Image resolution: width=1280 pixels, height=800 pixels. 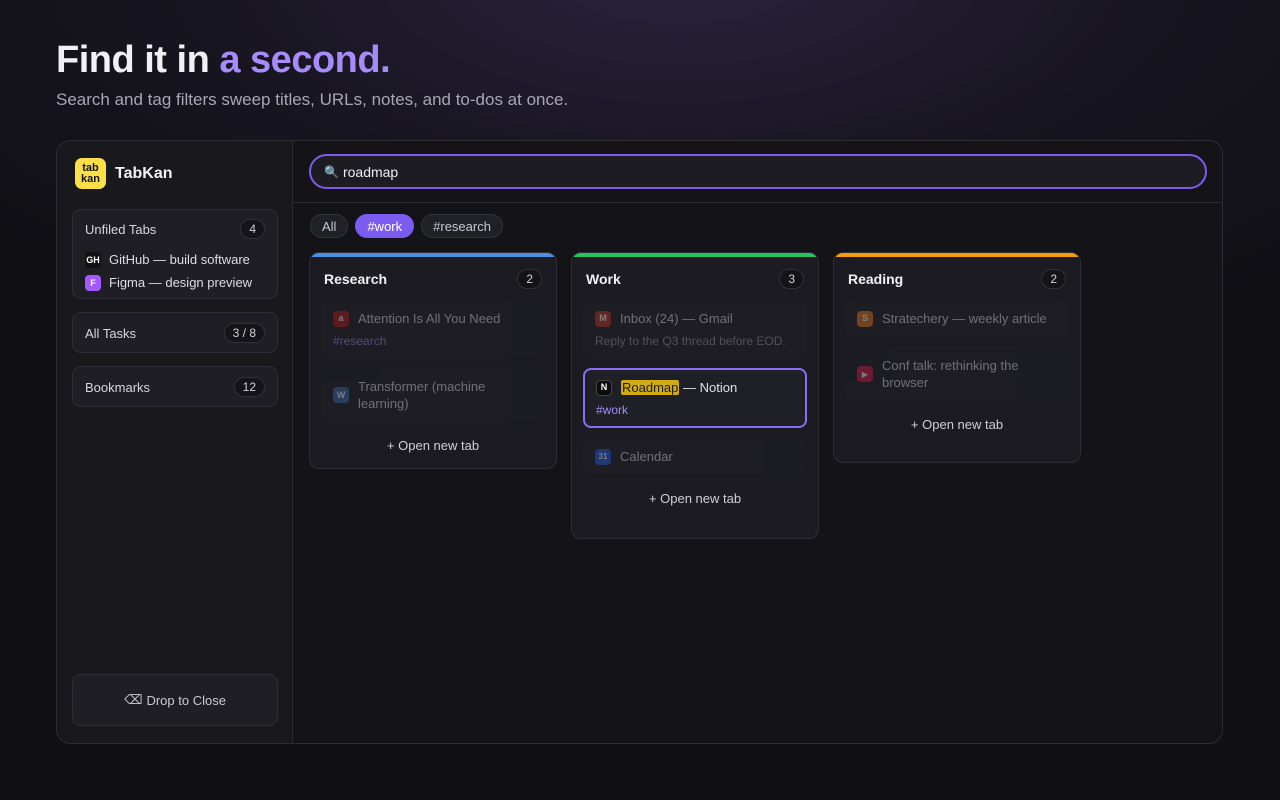 What do you see at coordinates (690, 341) in the screenshot?
I see `tab-note: Reply to the Q3 thread before EOD.` at bounding box center [690, 341].